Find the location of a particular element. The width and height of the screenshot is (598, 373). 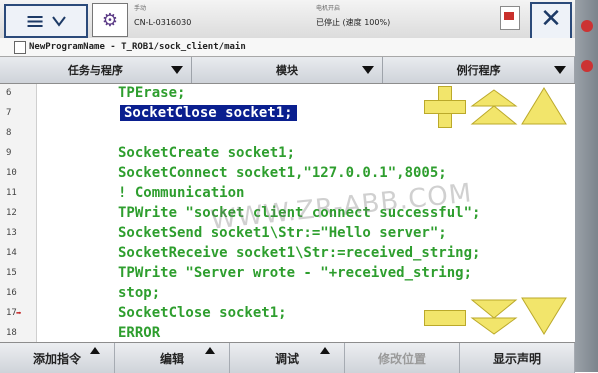

code-text: ERROR is located at coordinates (139, 333).